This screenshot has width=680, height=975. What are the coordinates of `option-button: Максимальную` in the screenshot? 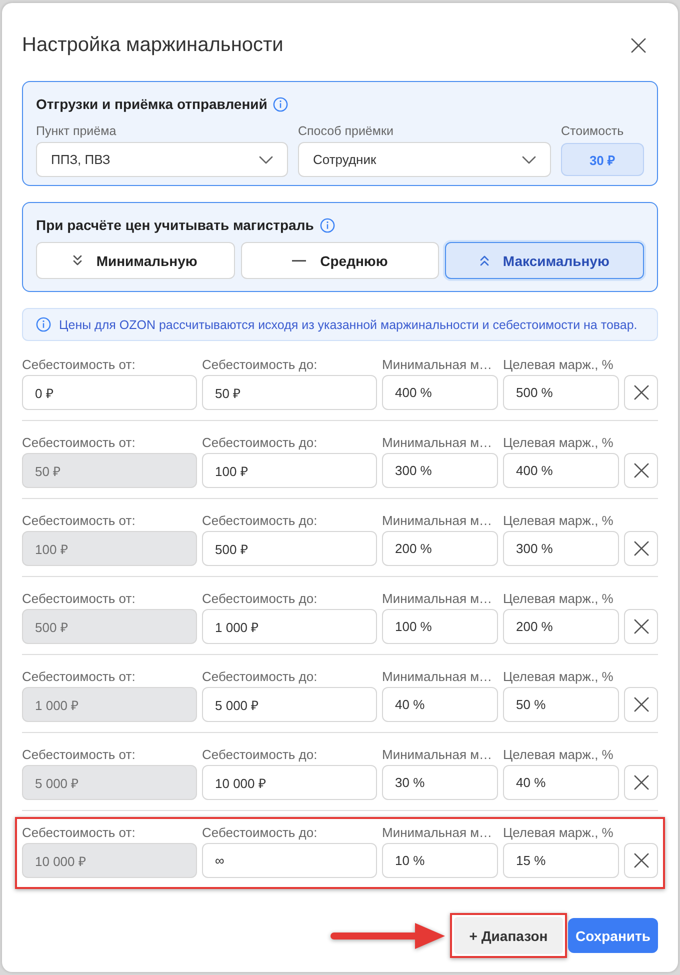 It's located at (544, 260).